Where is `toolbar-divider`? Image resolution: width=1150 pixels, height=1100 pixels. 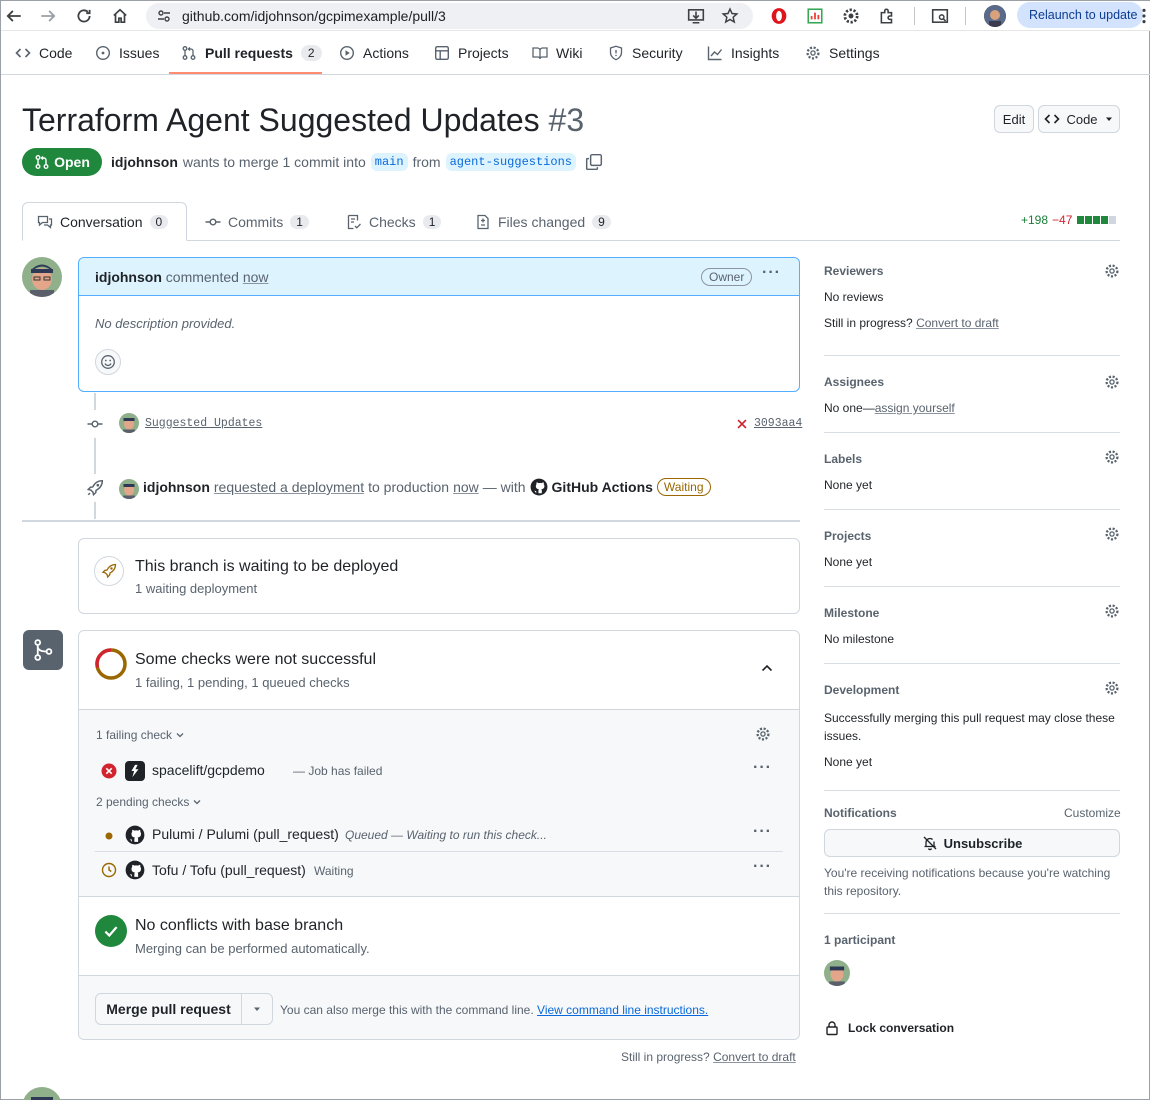
toolbar-divider is located at coordinates (965, 16).